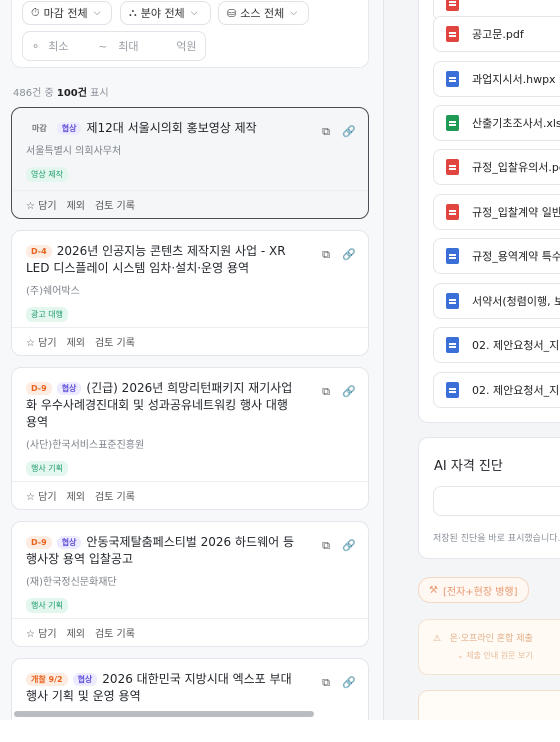 The width and height of the screenshot is (560, 742). What do you see at coordinates (280, 731) in the screenshot?
I see `bottom-strip` at bounding box center [280, 731].